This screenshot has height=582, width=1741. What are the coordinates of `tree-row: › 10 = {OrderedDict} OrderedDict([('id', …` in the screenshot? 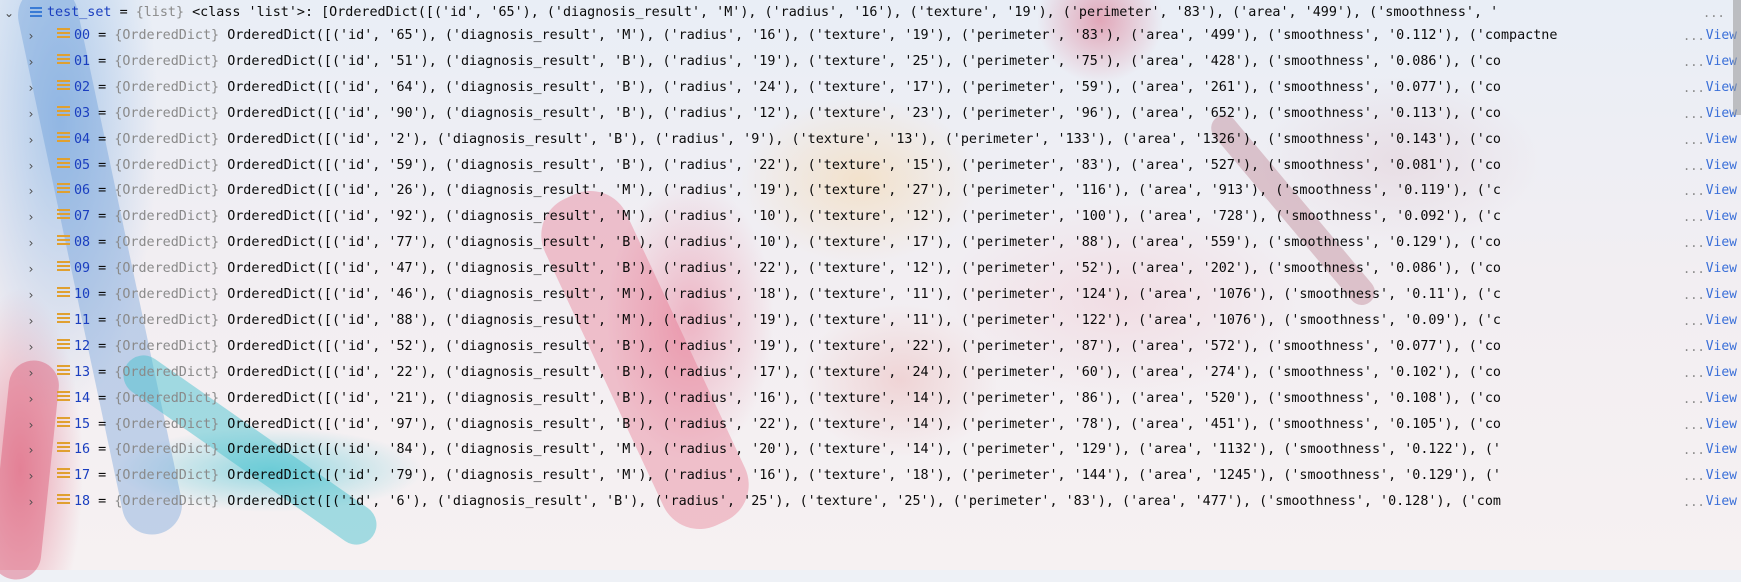 It's located at (870, 295).